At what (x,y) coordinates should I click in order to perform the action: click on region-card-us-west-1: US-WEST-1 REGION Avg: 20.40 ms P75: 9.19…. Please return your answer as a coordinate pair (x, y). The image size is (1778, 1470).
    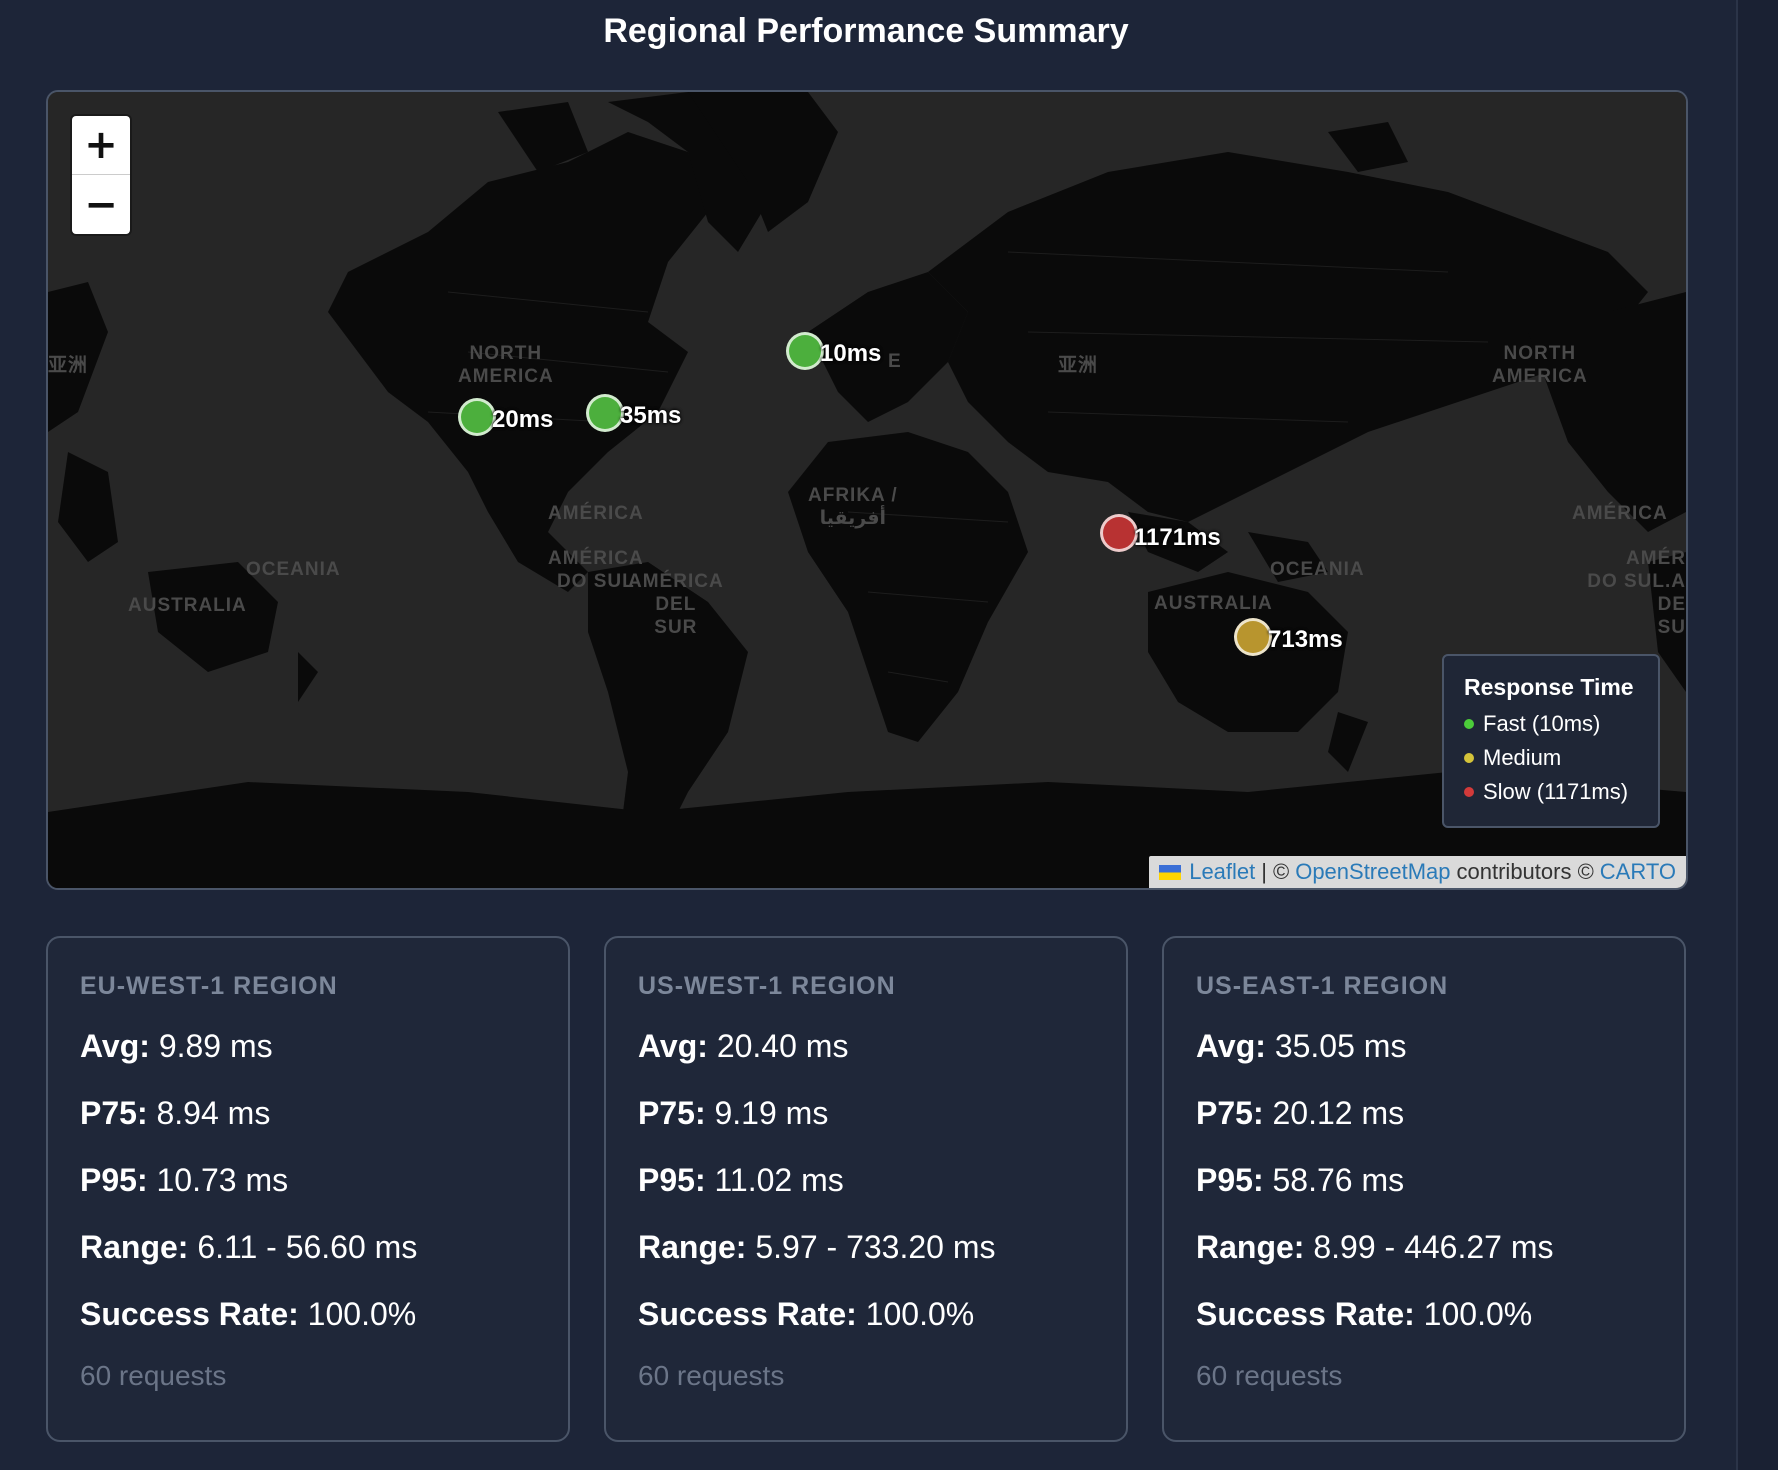
    Looking at the image, I should click on (866, 1189).